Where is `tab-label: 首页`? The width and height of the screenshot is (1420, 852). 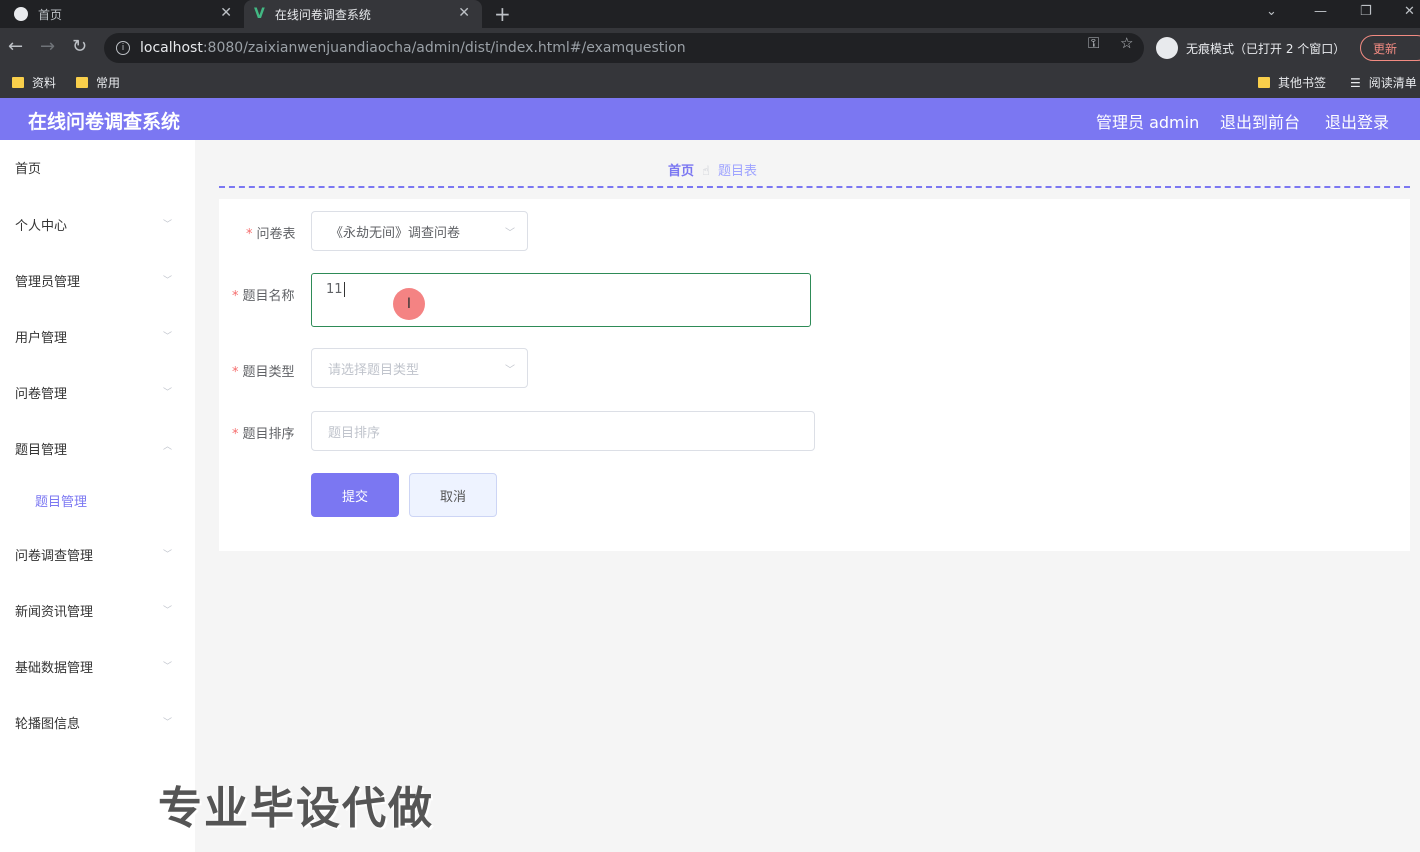 tab-label: 首页 is located at coordinates (50, 14).